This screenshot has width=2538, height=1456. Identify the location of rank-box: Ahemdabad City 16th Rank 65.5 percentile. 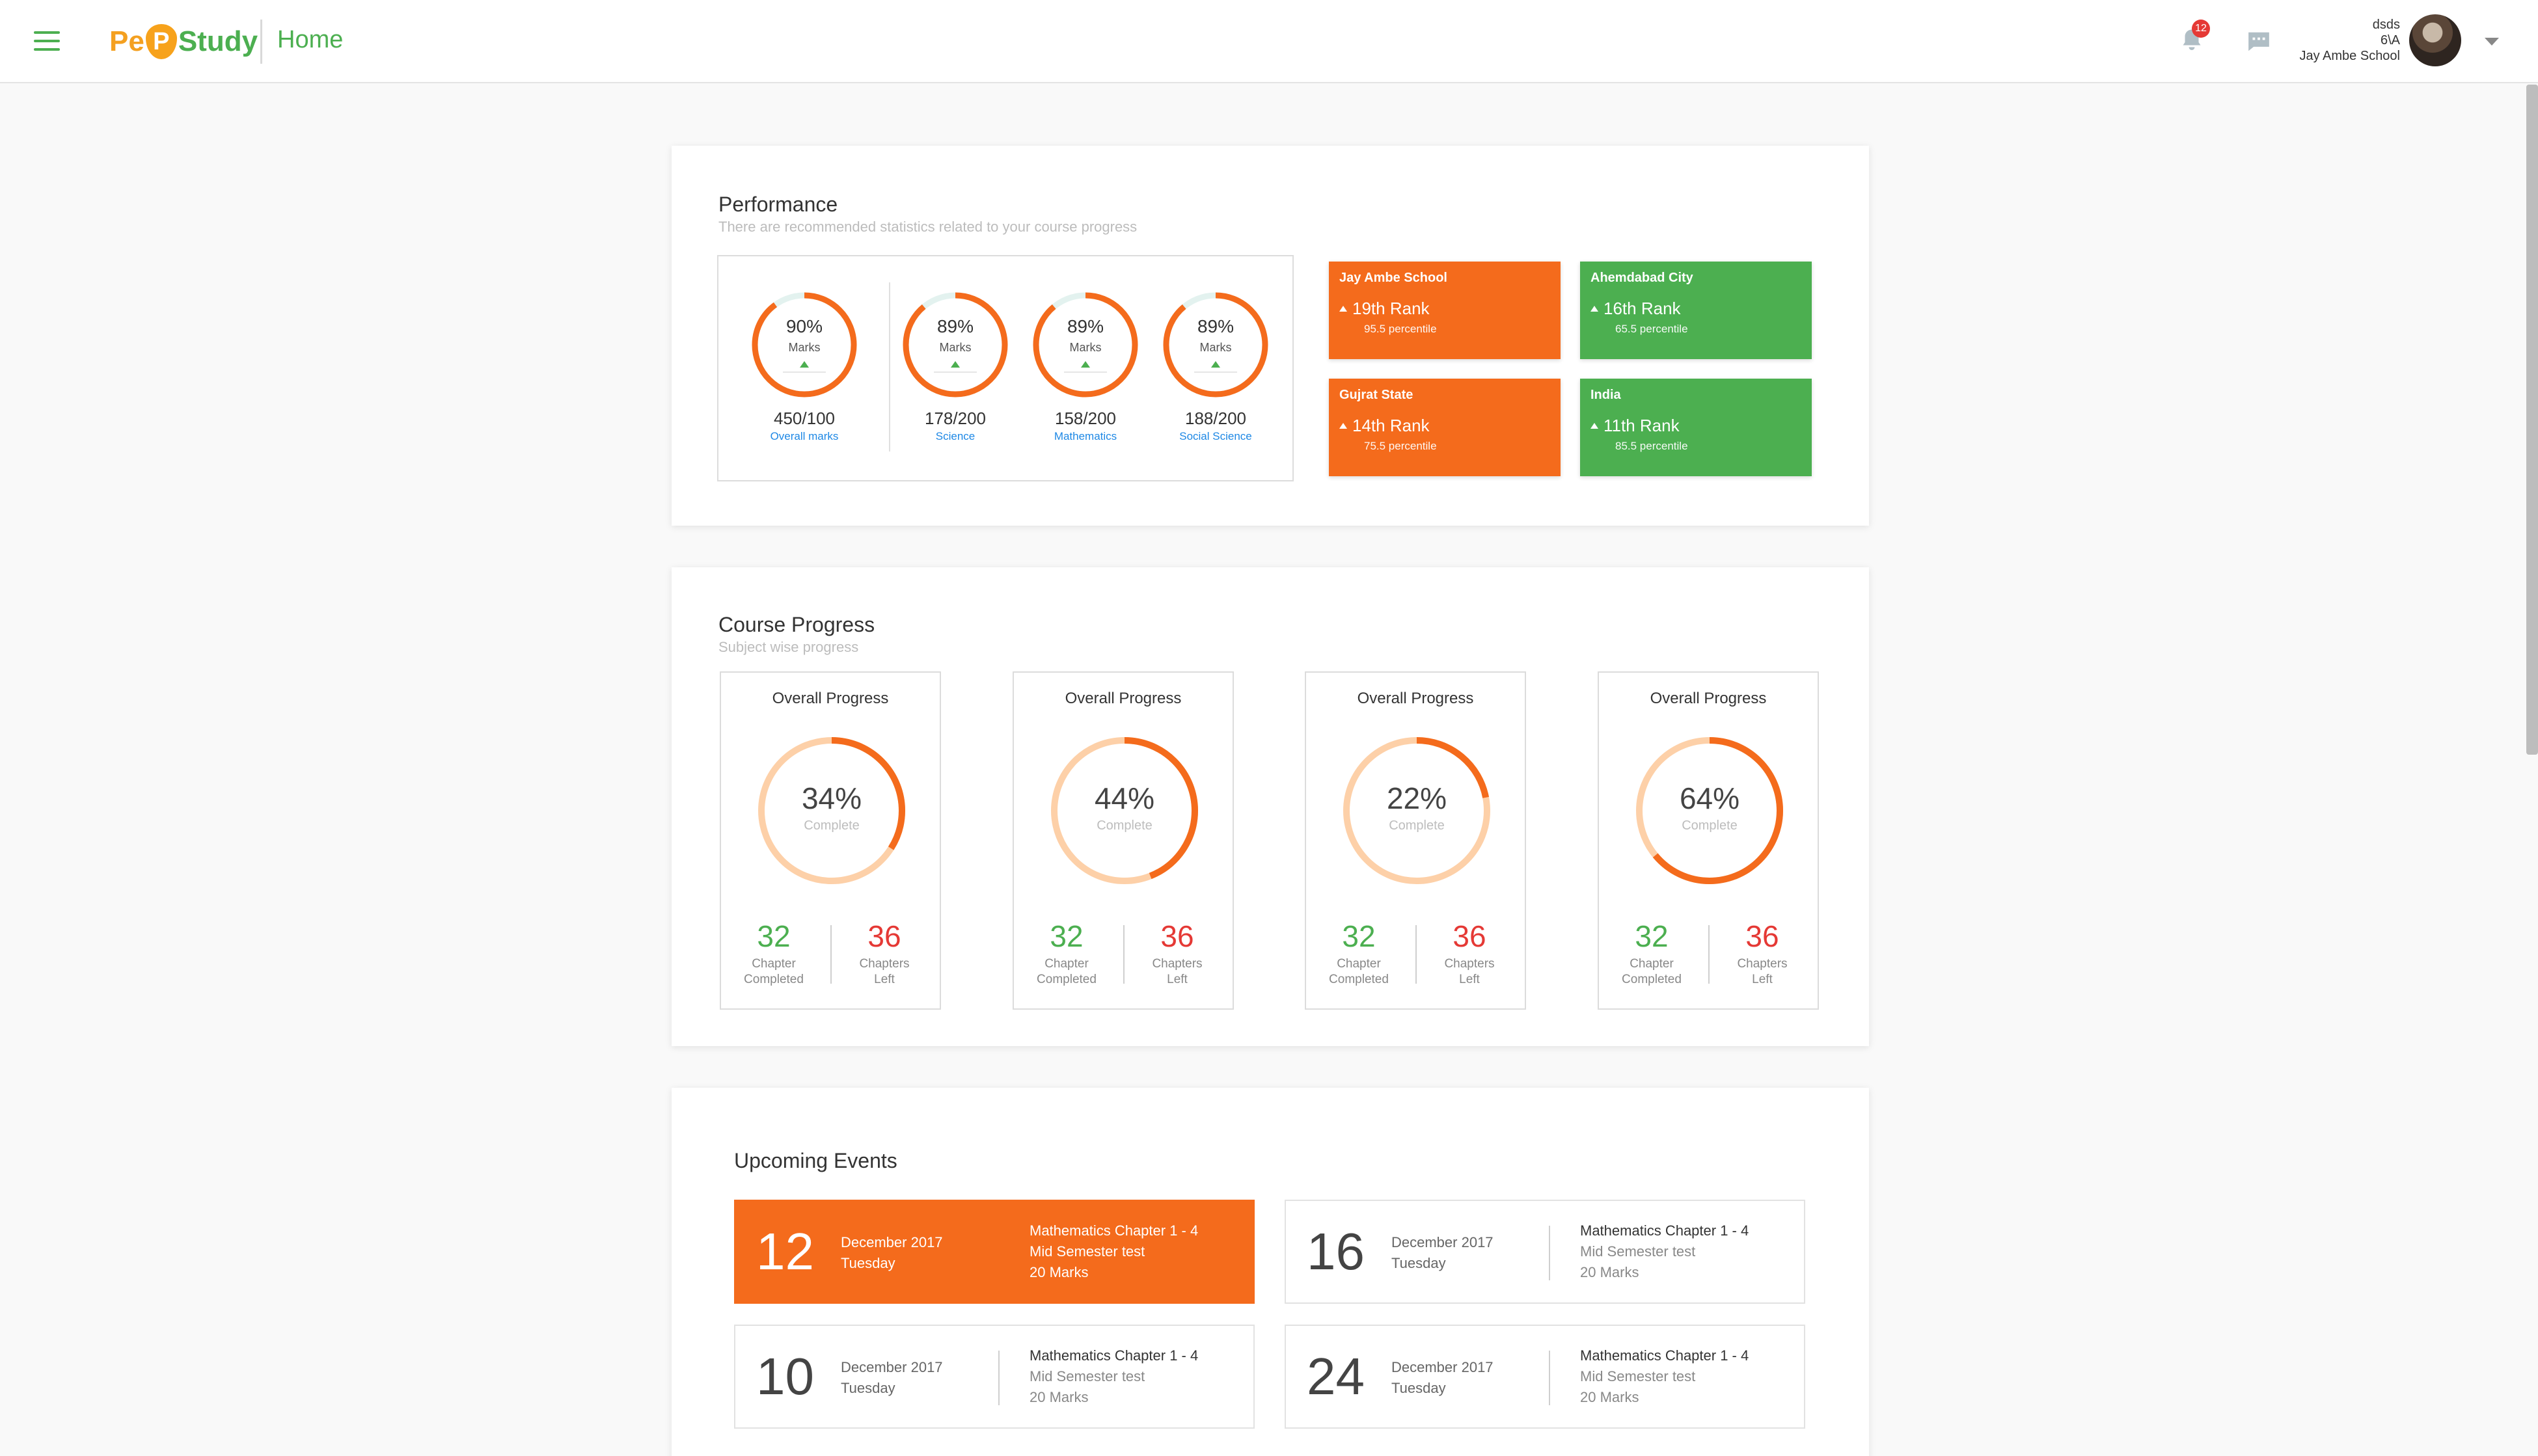
(1696, 310).